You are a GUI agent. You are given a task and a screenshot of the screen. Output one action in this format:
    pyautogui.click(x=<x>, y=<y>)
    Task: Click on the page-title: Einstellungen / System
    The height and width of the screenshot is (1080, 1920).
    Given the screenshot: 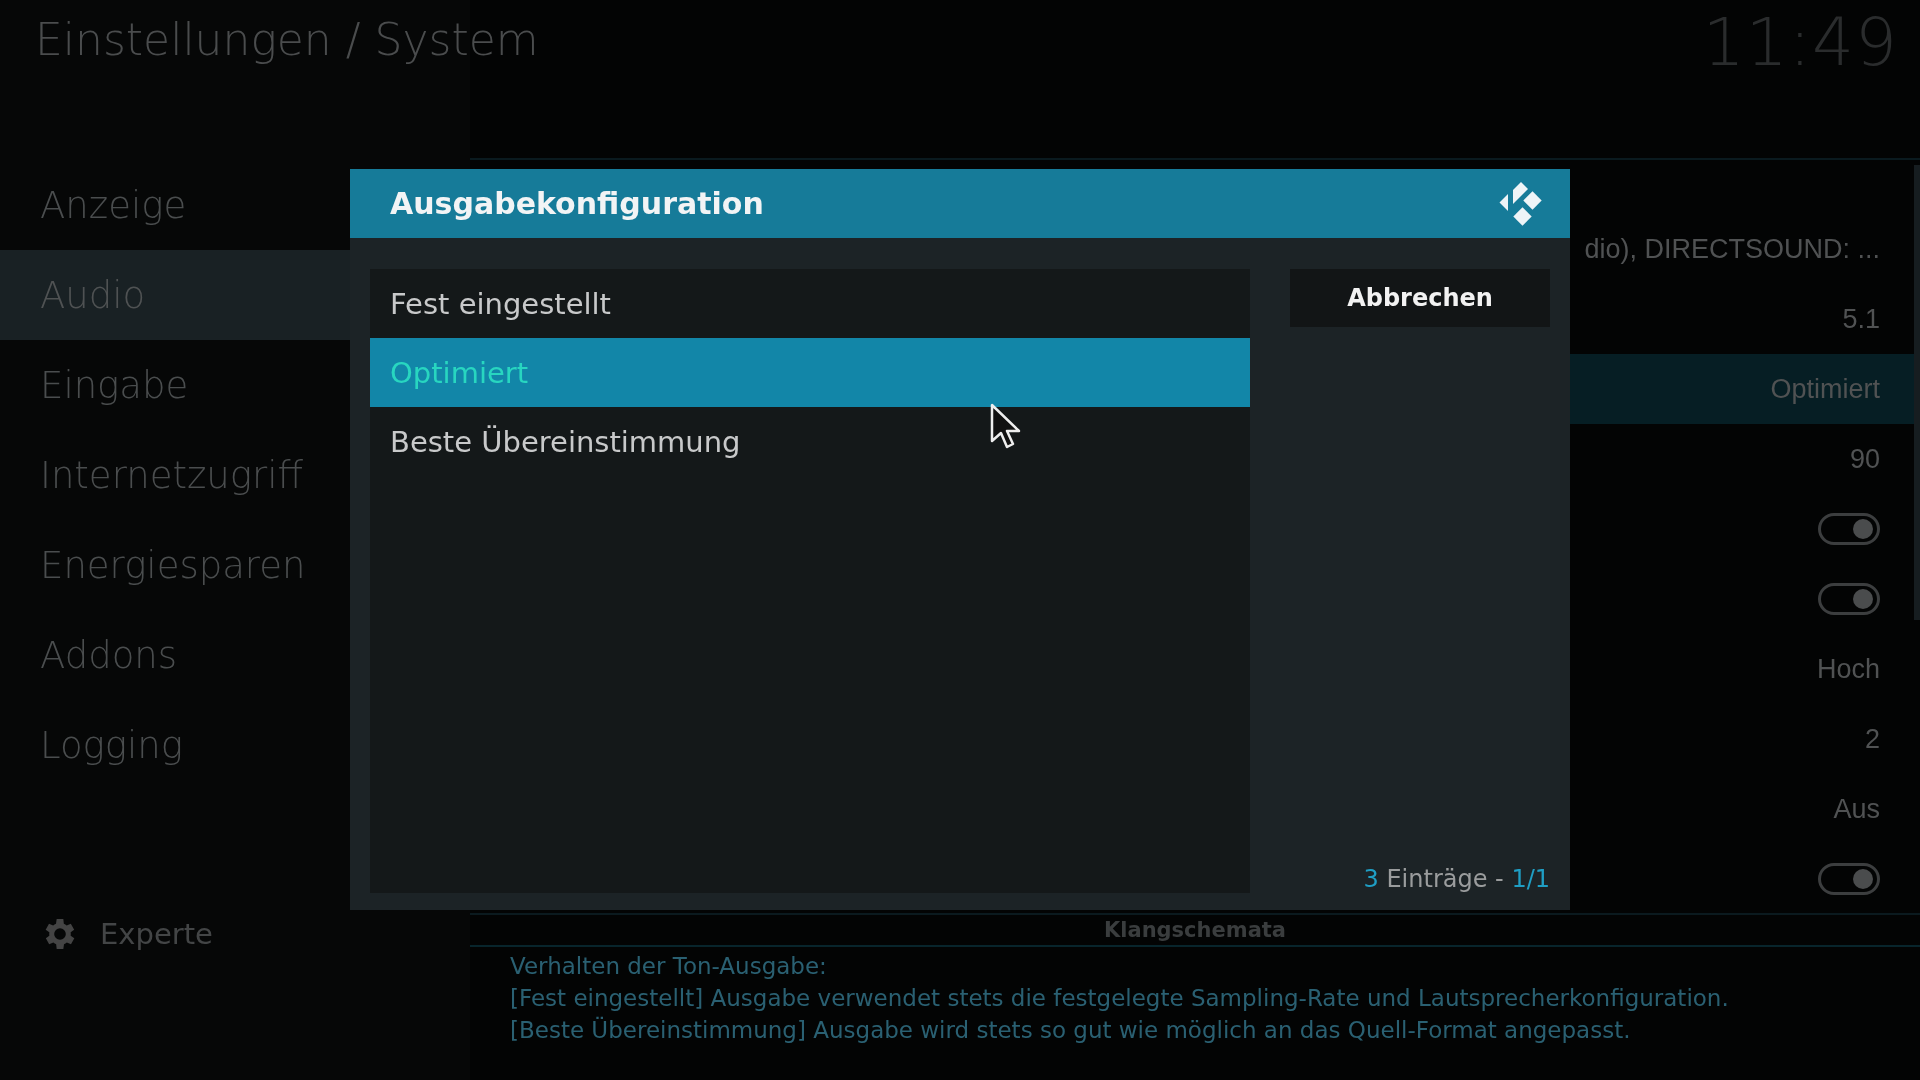 What is the action you would take?
    pyautogui.click(x=287, y=39)
    